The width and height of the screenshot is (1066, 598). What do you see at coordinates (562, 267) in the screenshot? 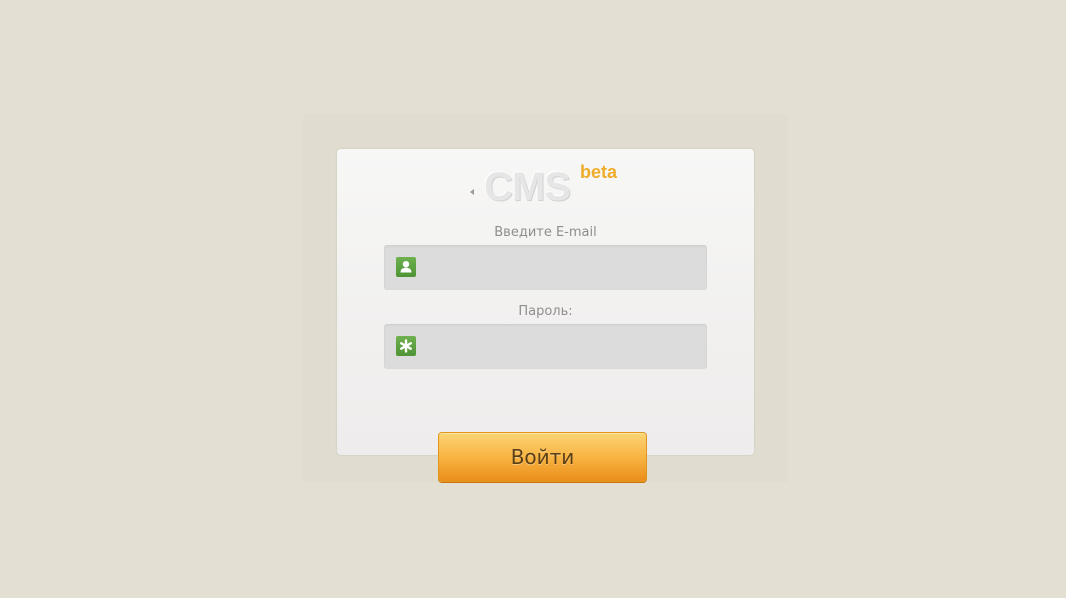
I see `email-input` at bounding box center [562, 267].